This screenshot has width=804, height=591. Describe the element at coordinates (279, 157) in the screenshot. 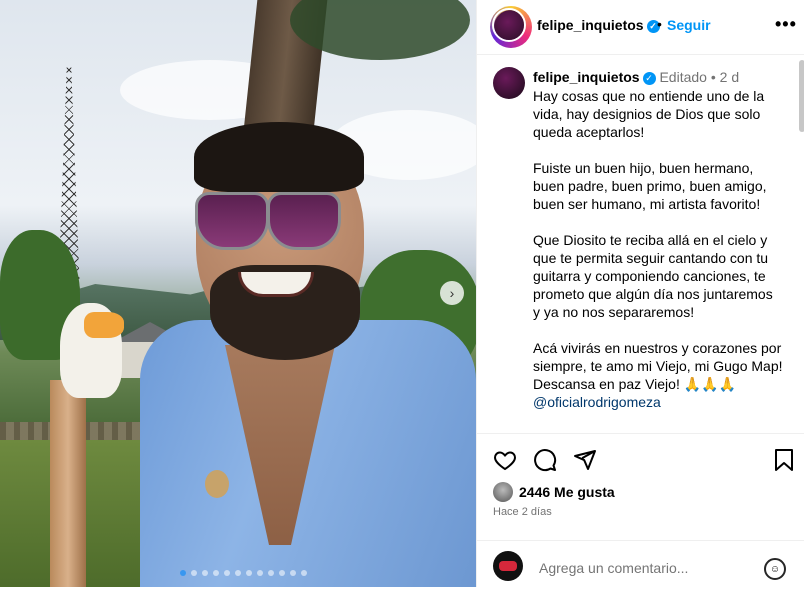

I see `person-hair` at that location.